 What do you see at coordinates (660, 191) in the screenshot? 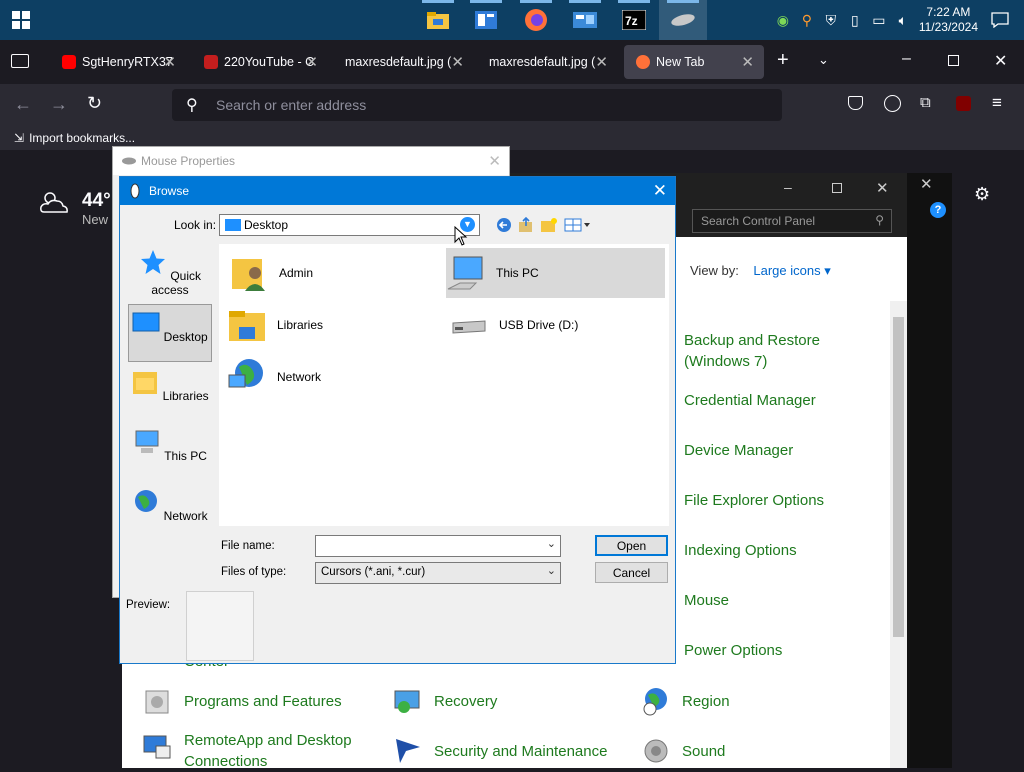
I see `browse-close-icon: ✕` at bounding box center [660, 191].